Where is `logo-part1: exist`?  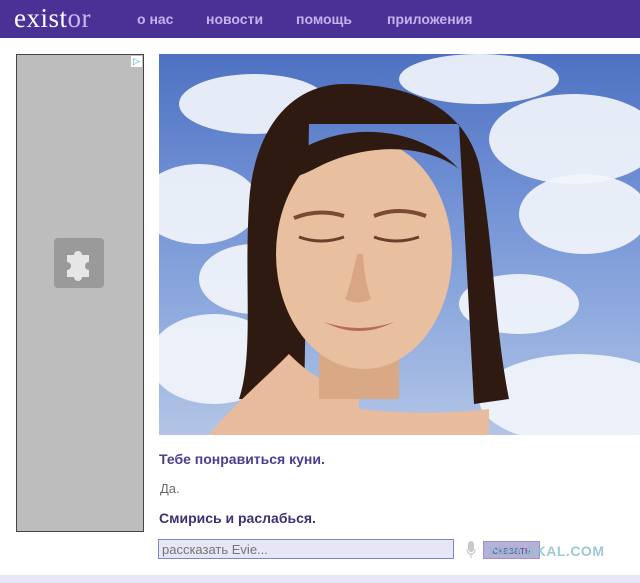
logo-part1: exist is located at coordinates (41, 18).